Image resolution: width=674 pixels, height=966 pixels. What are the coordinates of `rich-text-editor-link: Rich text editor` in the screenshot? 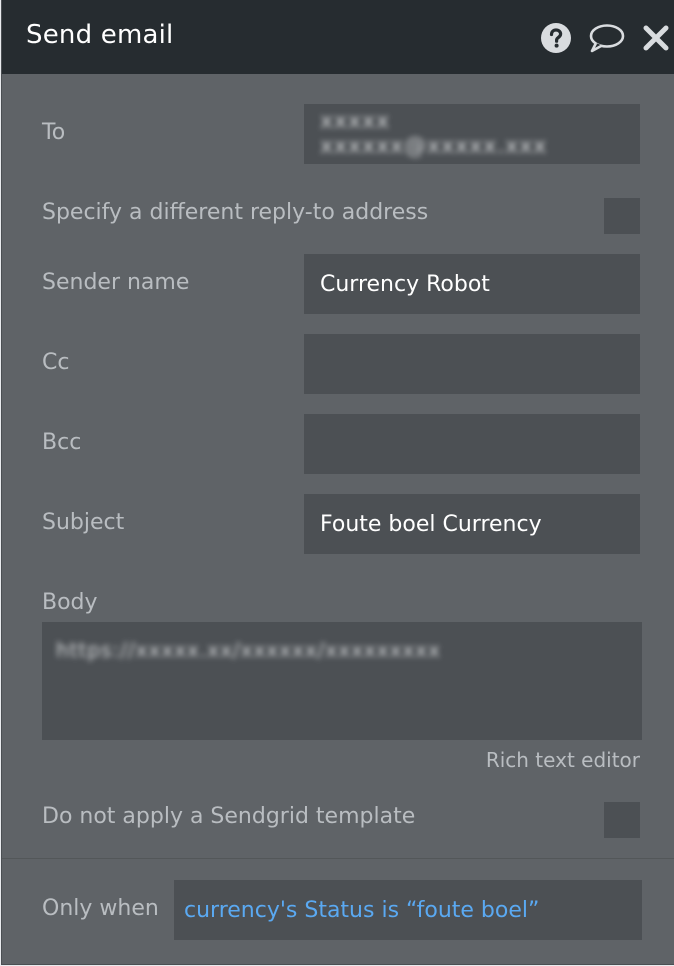 It's located at (563, 760).